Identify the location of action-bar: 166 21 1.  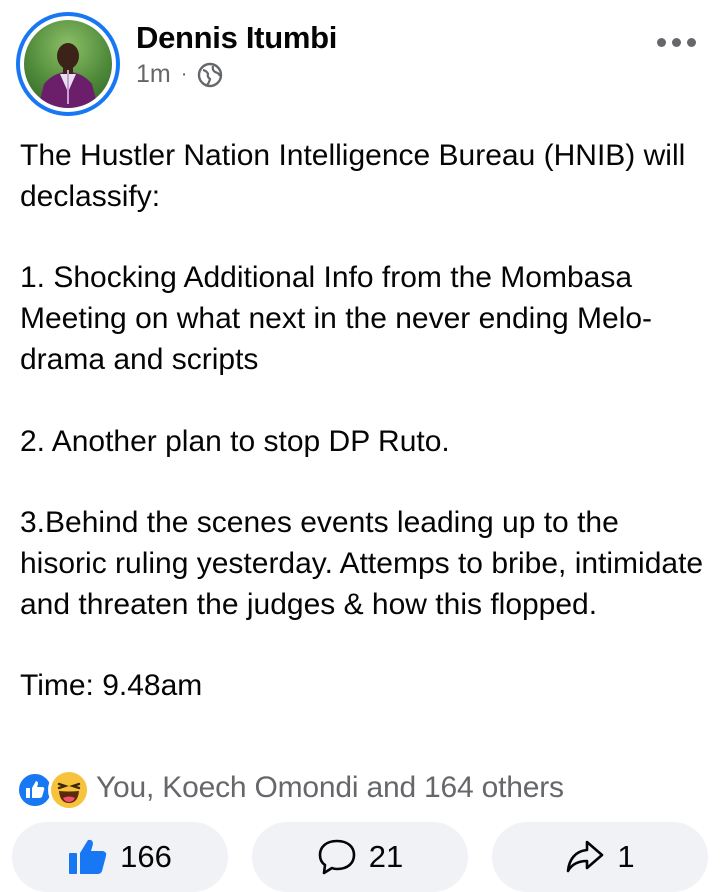
(360, 857).